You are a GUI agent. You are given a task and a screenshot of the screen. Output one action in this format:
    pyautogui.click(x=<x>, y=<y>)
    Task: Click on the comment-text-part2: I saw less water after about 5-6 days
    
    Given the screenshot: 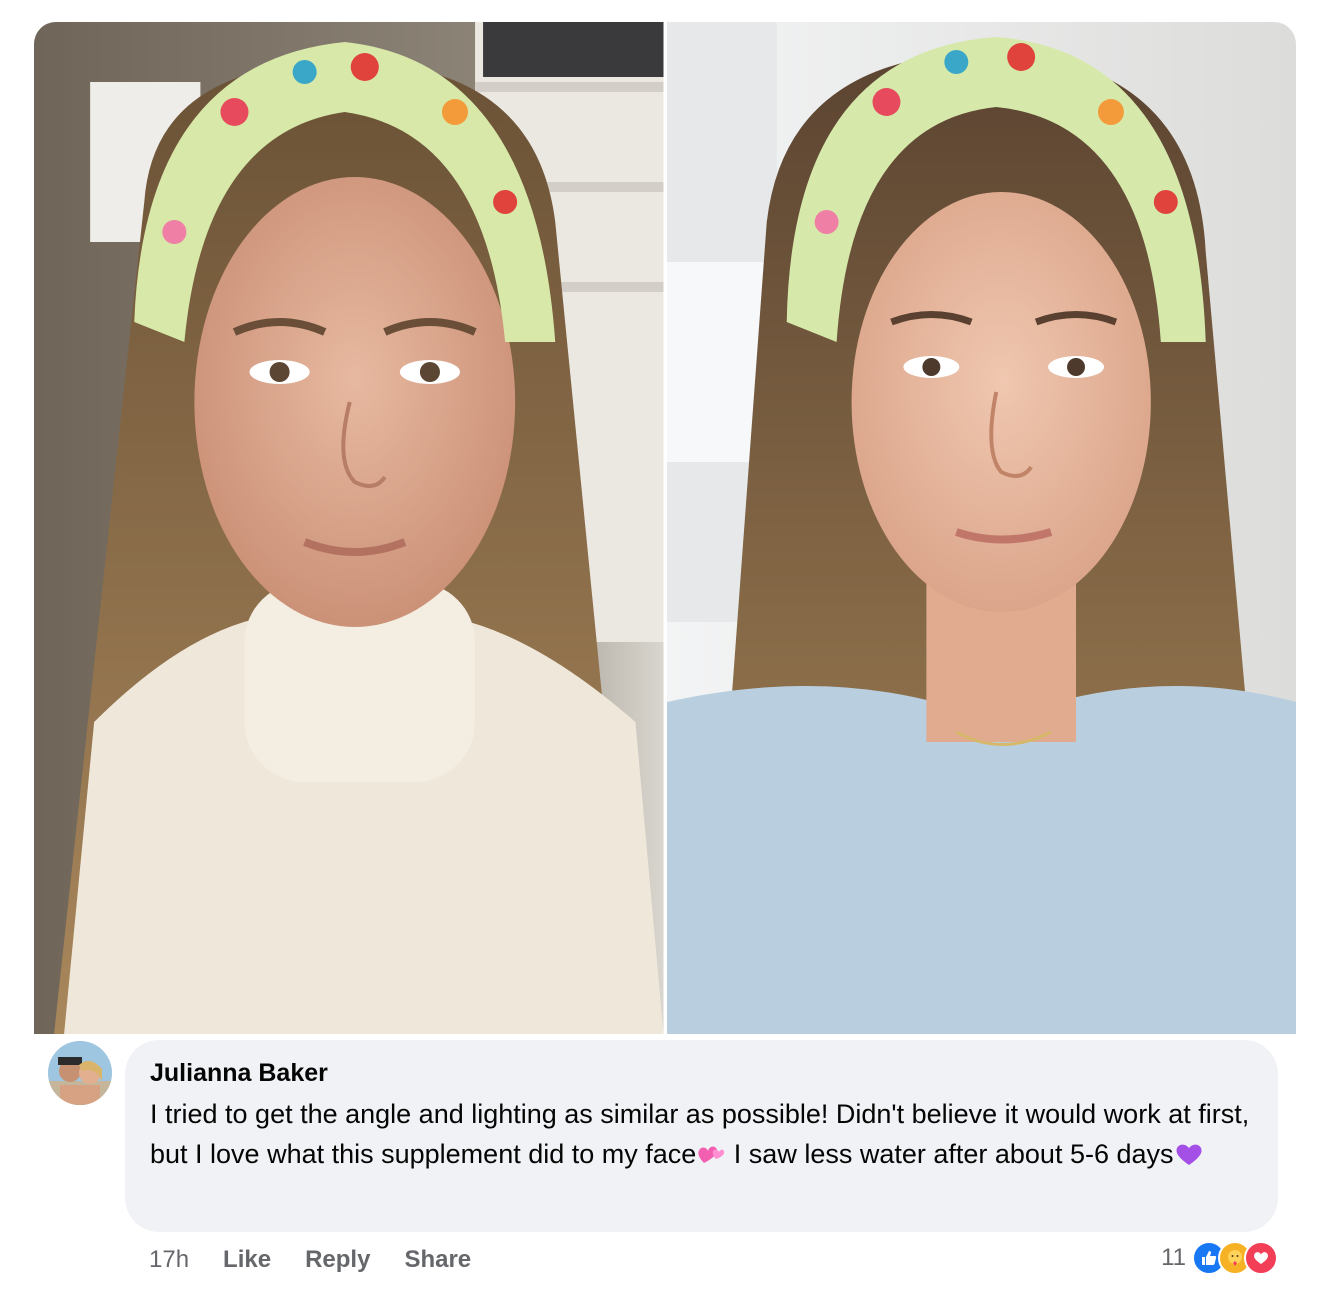 What is the action you would take?
    pyautogui.click(x=950, y=1154)
    